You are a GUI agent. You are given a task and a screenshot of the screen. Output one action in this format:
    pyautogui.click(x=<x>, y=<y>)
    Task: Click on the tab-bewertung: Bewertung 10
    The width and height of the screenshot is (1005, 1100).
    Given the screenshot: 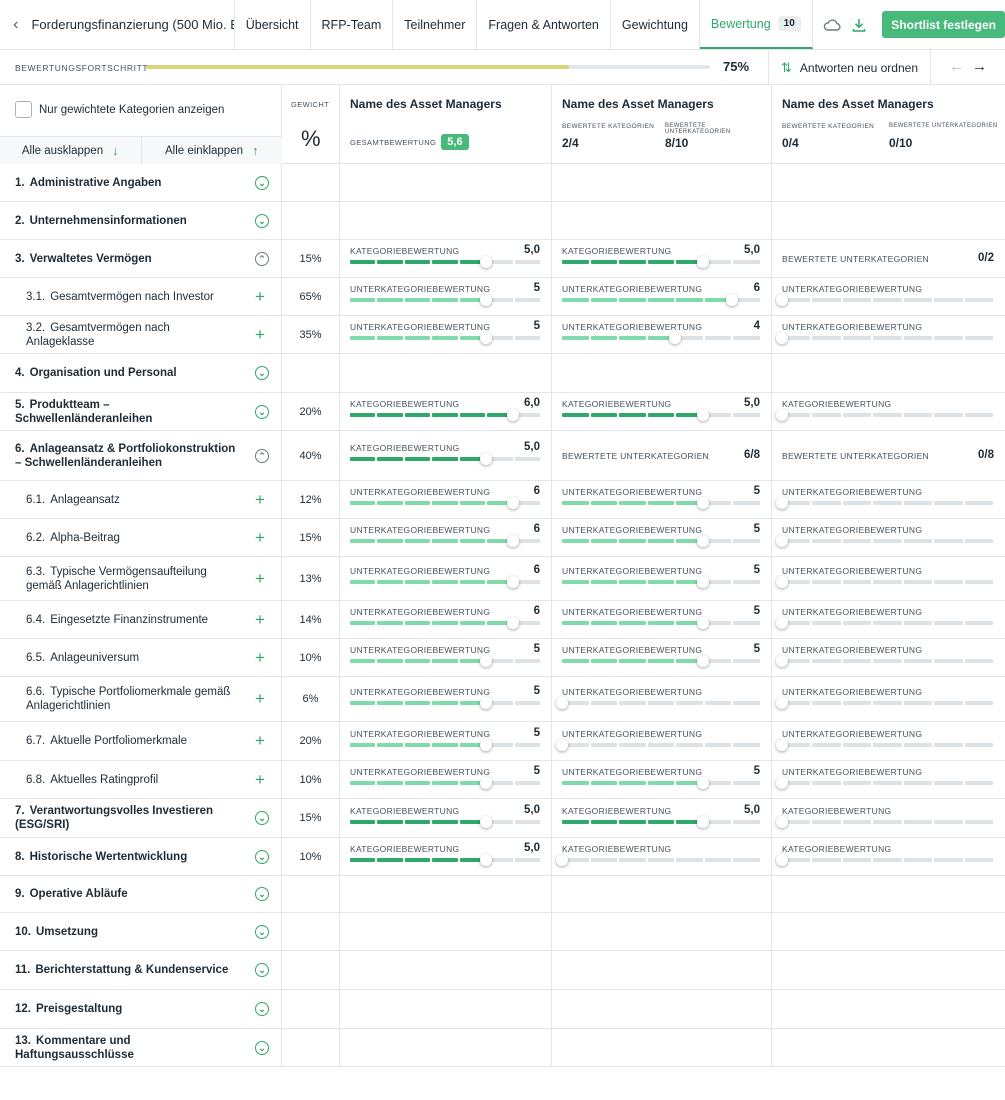 What is the action you would take?
    pyautogui.click(x=756, y=24)
    